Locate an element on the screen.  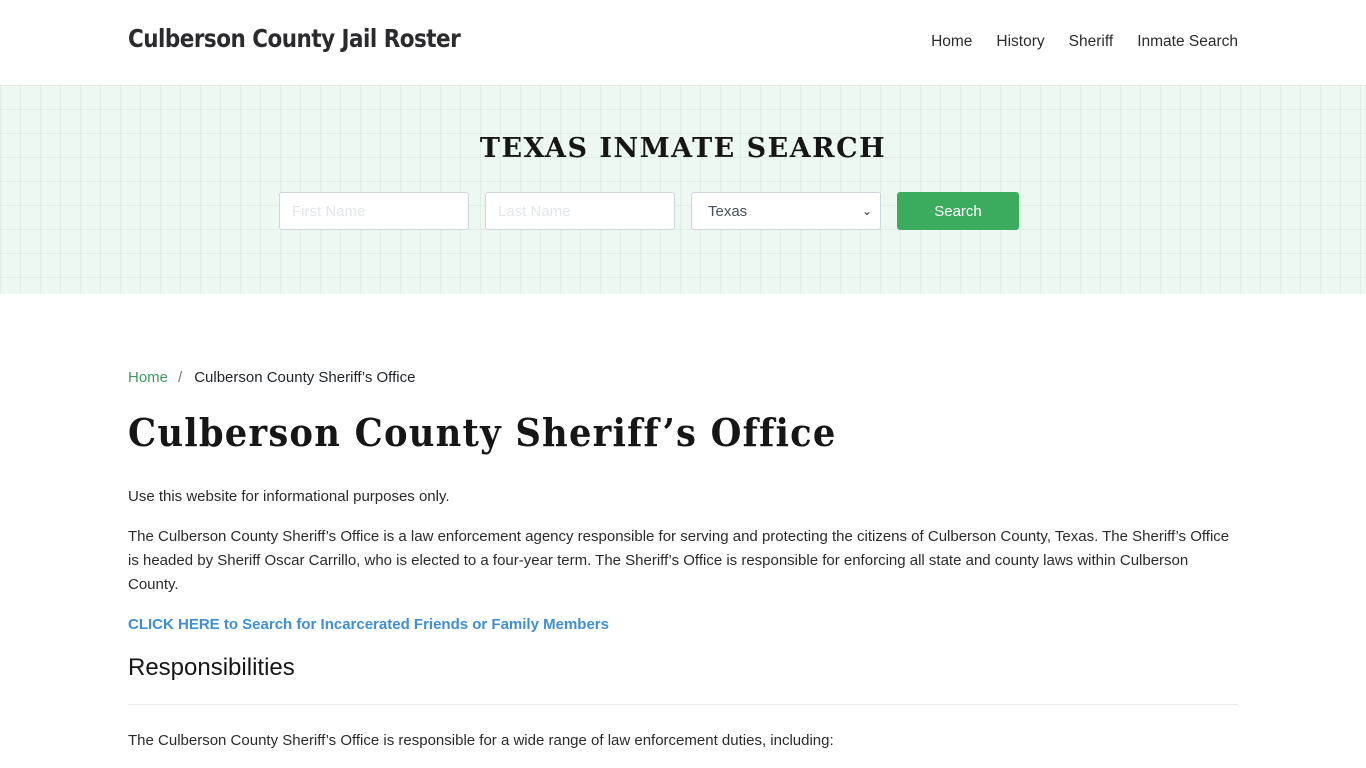
last-name-input is located at coordinates (580, 211).